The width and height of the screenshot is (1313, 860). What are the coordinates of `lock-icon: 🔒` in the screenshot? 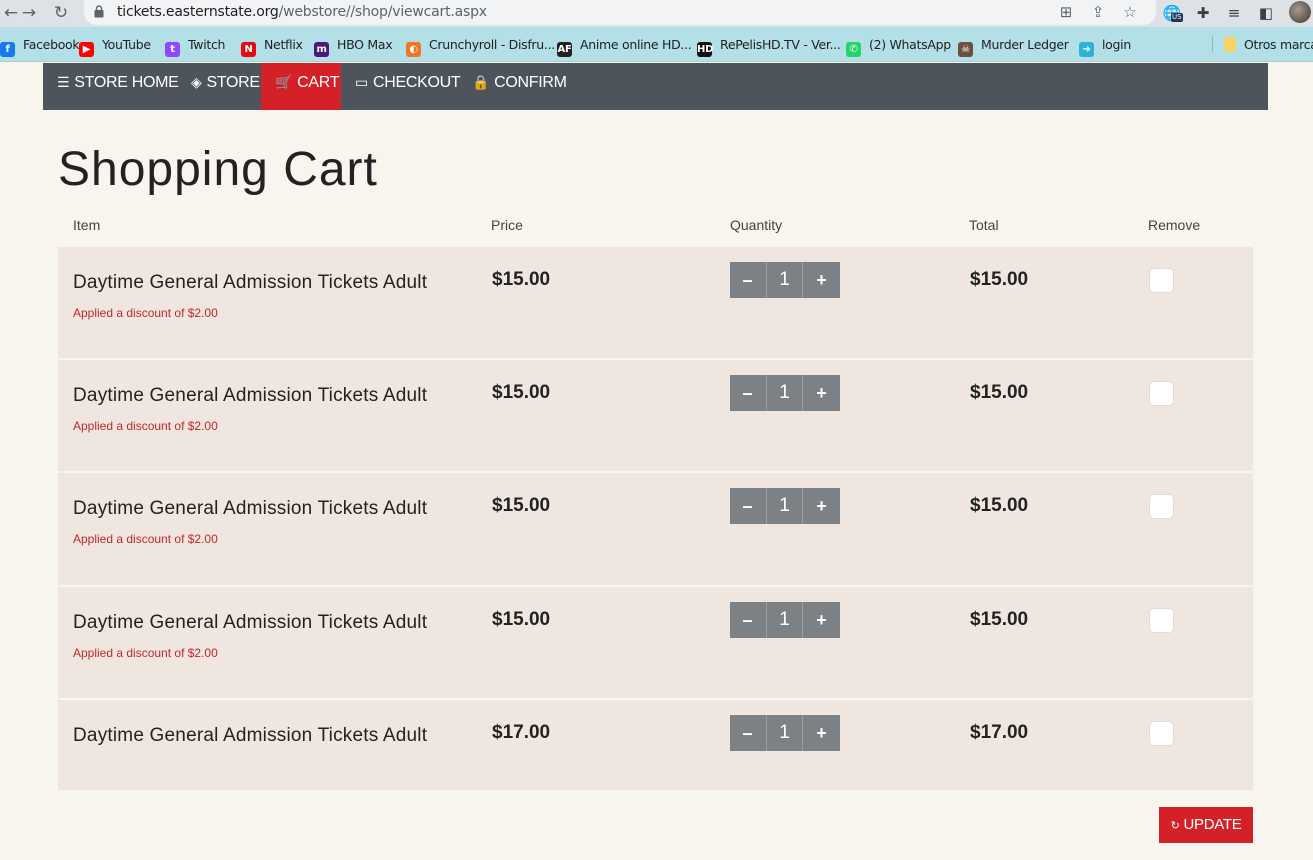 It's located at (481, 83).